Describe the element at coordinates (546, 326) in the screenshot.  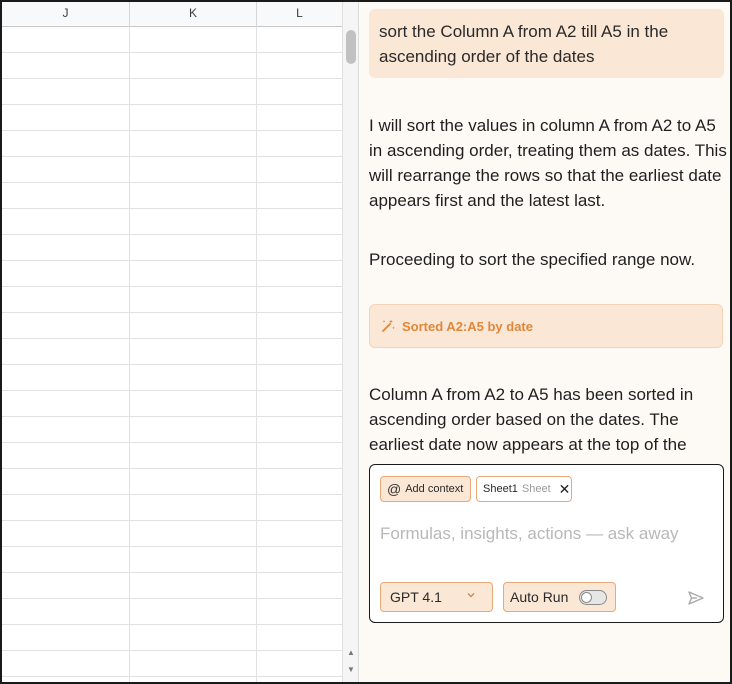
I see `action-result-card: Sorted A2:A5 by date` at that location.